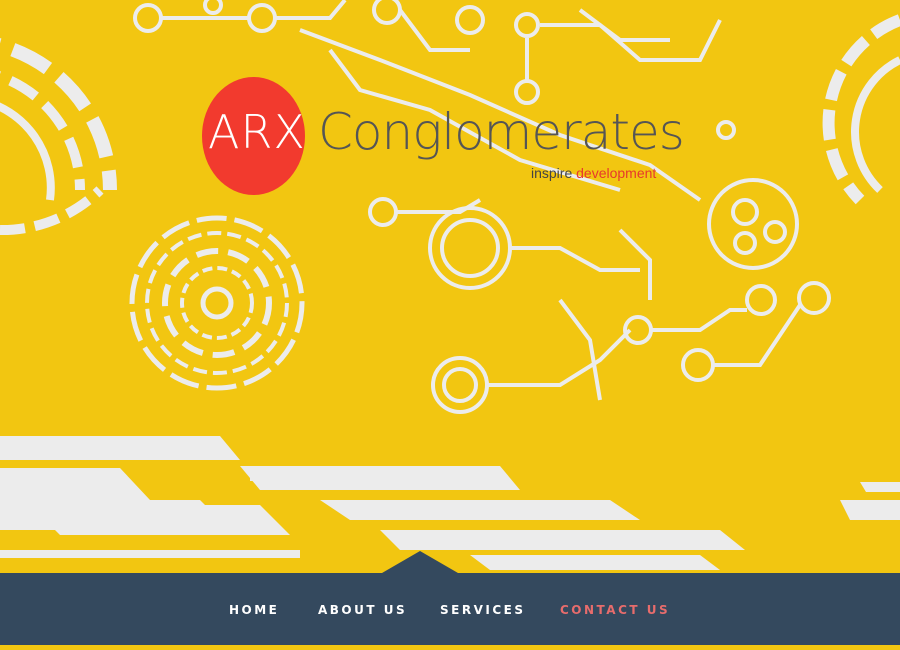 The height and width of the screenshot is (650, 900). What do you see at coordinates (615, 610) in the screenshot?
I see `nav-item-contact-us: CONTACT US` at bounding box center [615, 610].